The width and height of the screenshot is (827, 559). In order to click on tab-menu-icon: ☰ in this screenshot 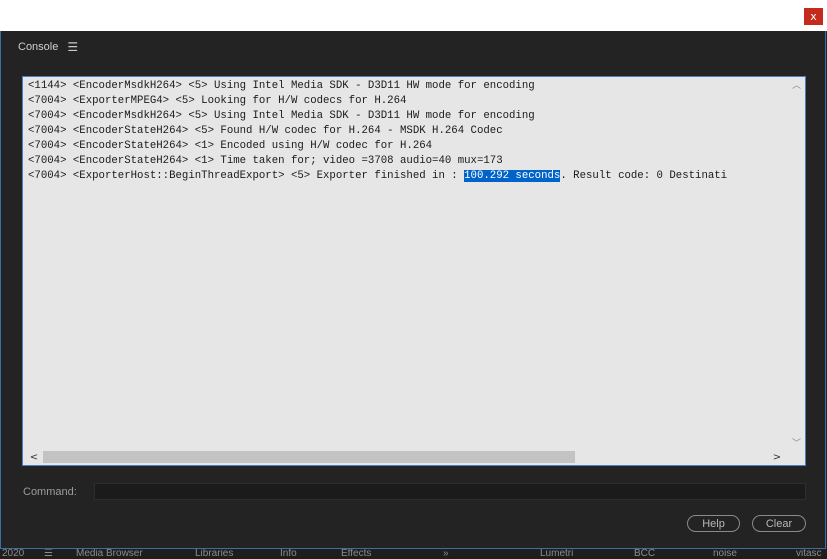, I will do `click(48, 554)`.